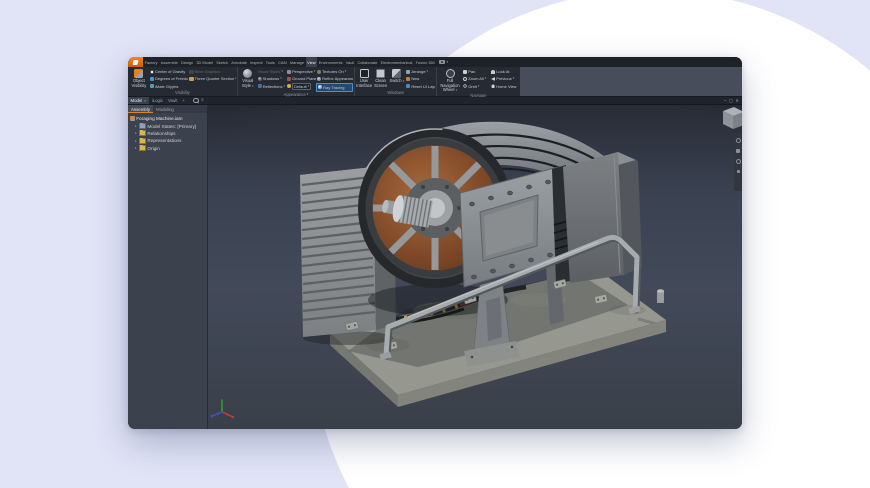 The height and width of the screenshot is (488, 870). What do you see at coordinates (270, 62) in the screenshot?
I see `tab-tools: Tools` at bounding box center [270, 62].